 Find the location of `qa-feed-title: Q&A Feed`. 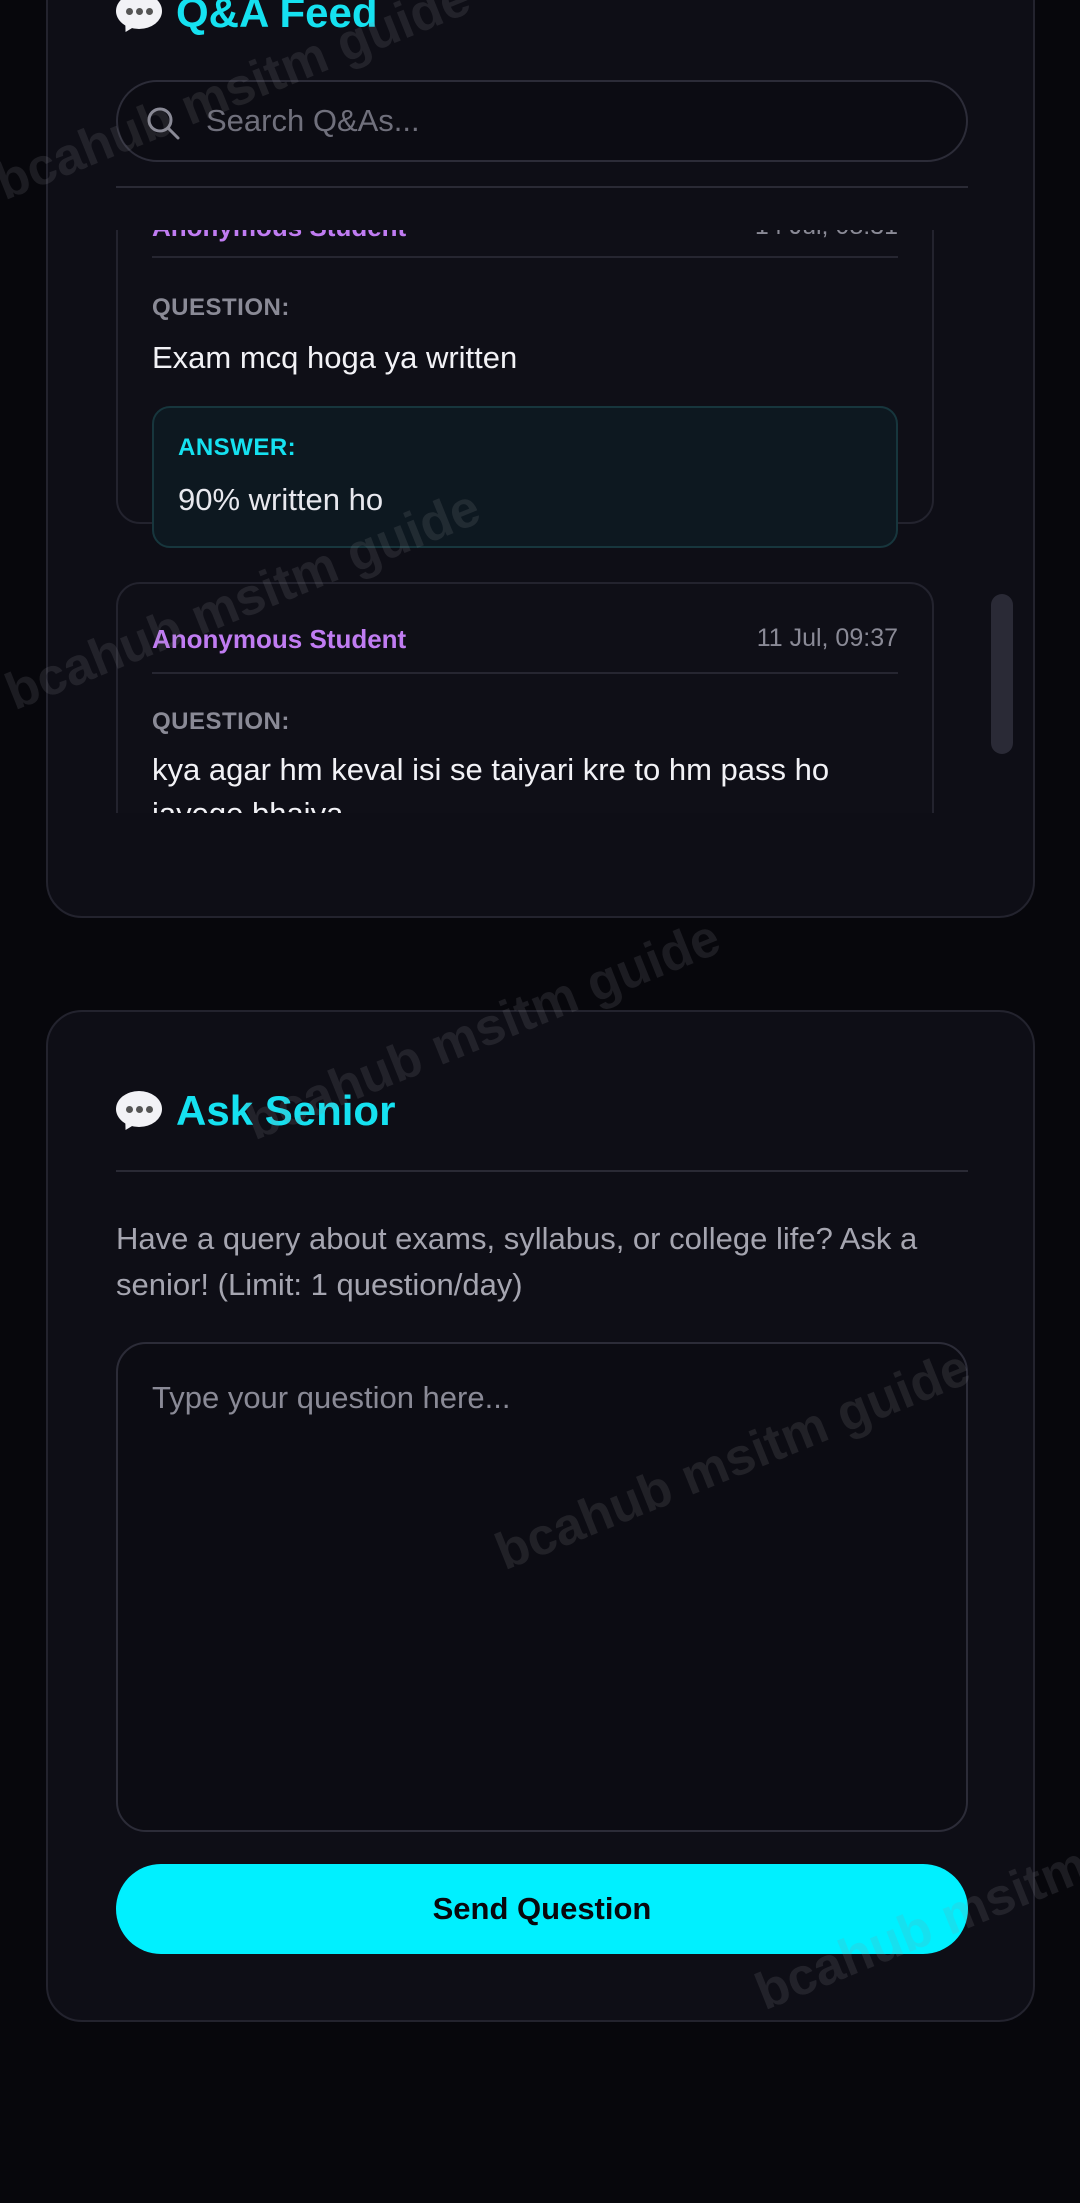

qa-feed-title: Q&A Feed is located at coordinates (247, 18).